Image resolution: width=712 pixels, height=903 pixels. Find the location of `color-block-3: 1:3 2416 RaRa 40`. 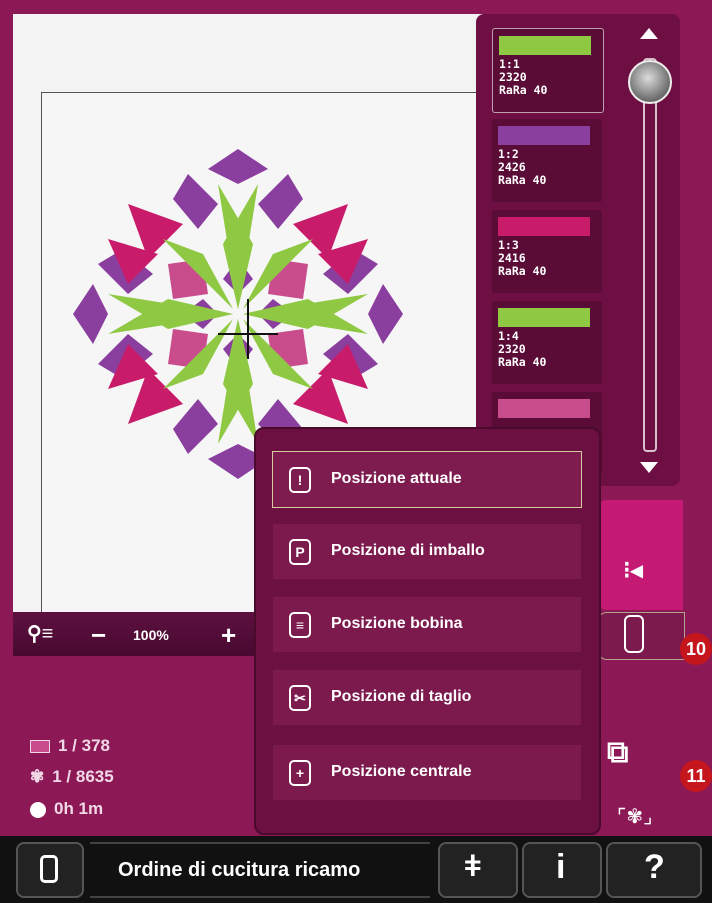

color-block-3: 1:3 2416 RaRa 40 is located at coordinates (547, 251).